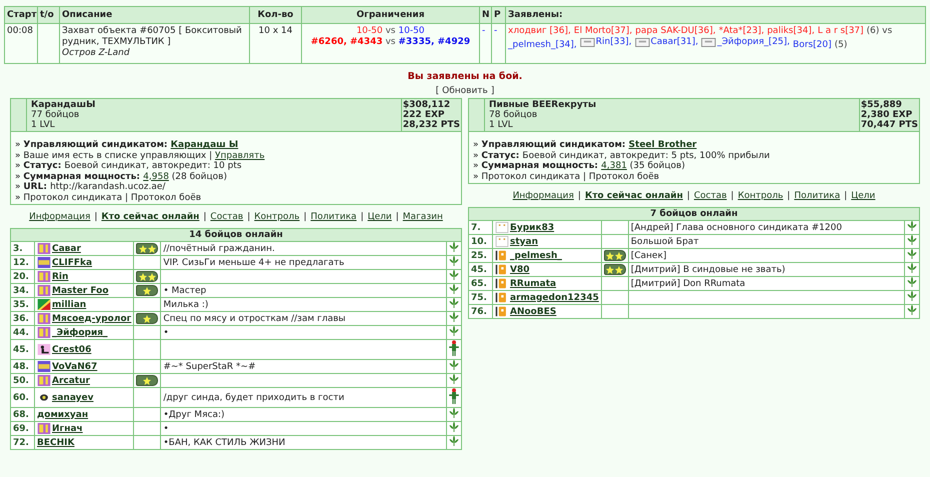 Image resolution: width=930 pixels, height=477 pixels. I want to click on rank-number: 76., so click(479, 311).